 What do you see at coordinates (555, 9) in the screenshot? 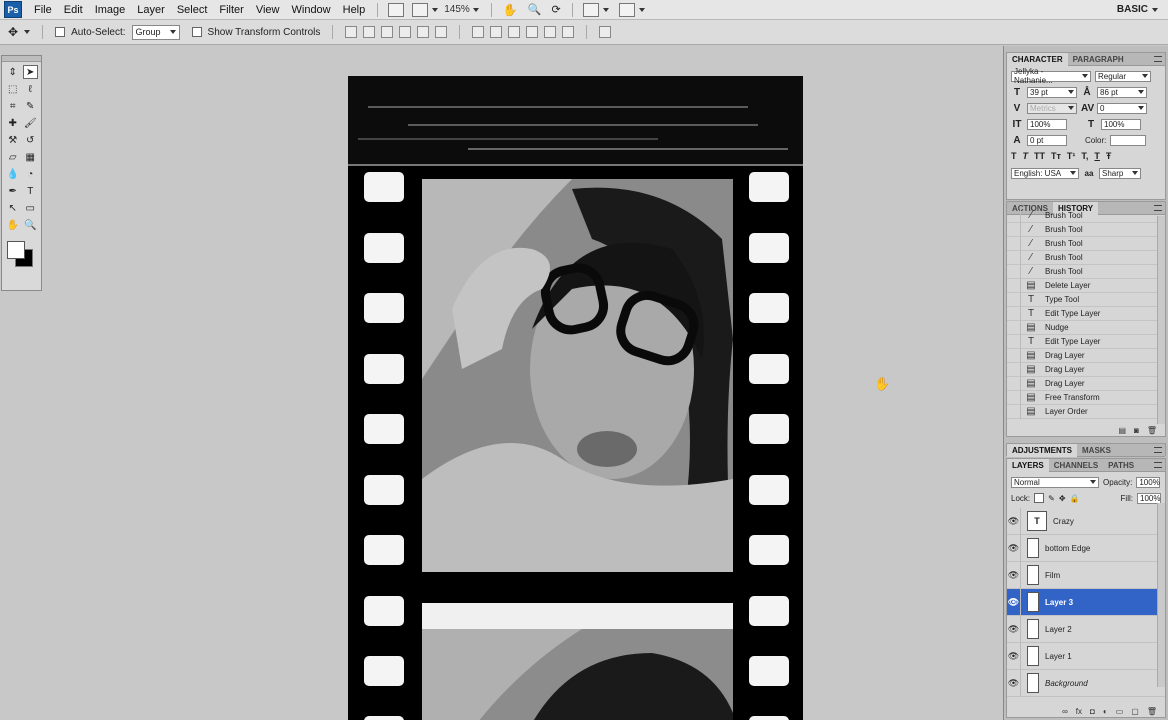
I see `rotate-view-icon: ⟳` at bounding box center [555, 9].